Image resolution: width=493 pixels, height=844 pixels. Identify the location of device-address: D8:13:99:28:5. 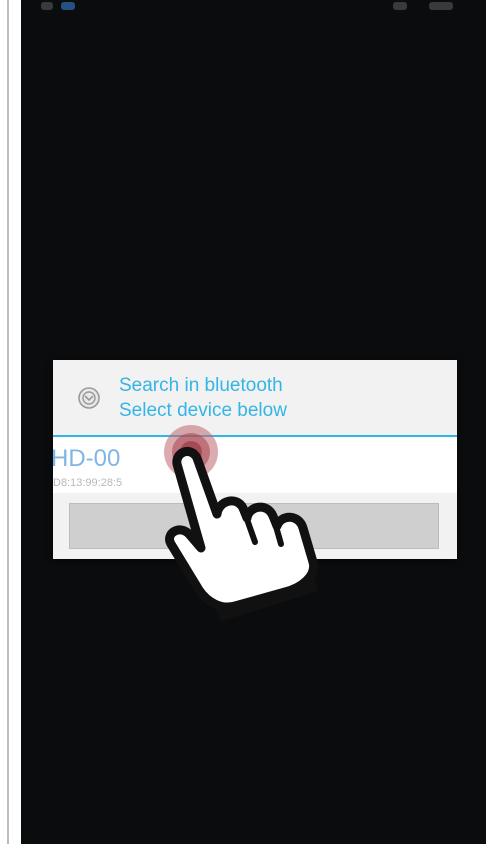
(88, 483).